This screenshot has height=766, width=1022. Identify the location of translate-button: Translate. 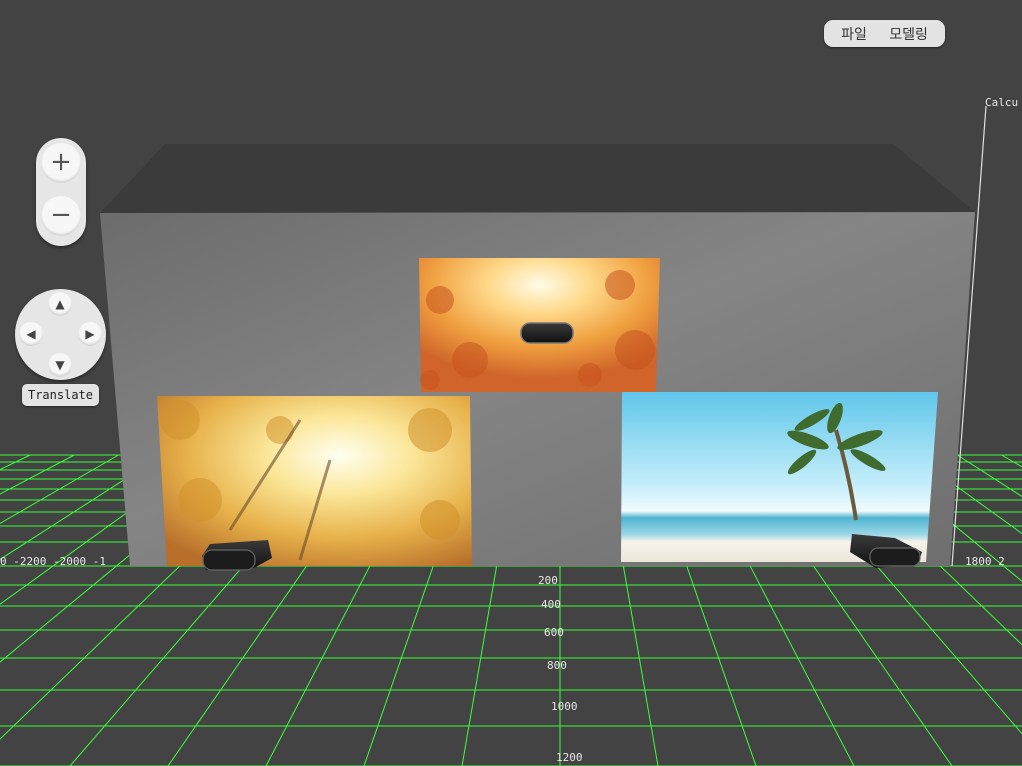
(60, 395).